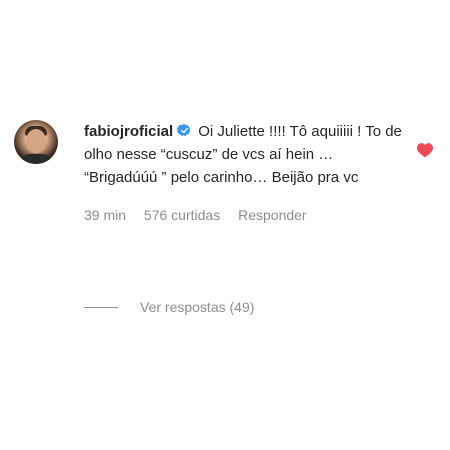 This screenshot has width=450, height=450. Describe the element at coordinates (184, 130) in the screenshot. I see `verified-badge-icon` at that location.